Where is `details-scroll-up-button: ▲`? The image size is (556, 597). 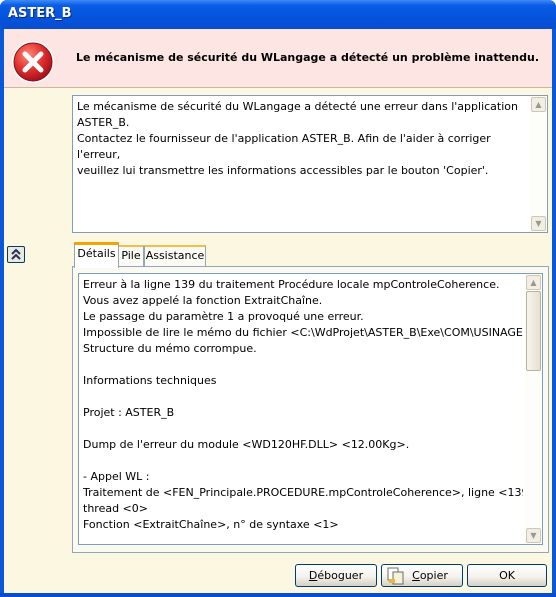
details-scroll-up-button: ▲ is located at coordinates (533, 282).